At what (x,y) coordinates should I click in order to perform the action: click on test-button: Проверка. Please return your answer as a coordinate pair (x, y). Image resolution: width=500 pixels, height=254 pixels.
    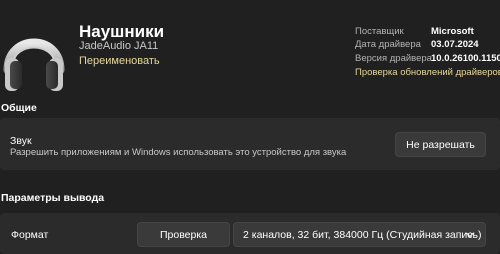
    Looking at the image, I should click on (183, 234).